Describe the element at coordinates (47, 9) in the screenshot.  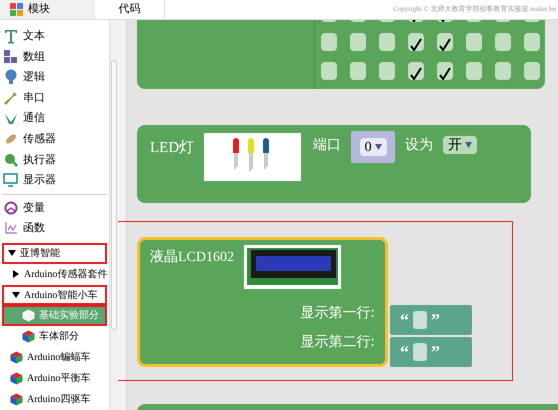
I see `tab: 模块` at that location.